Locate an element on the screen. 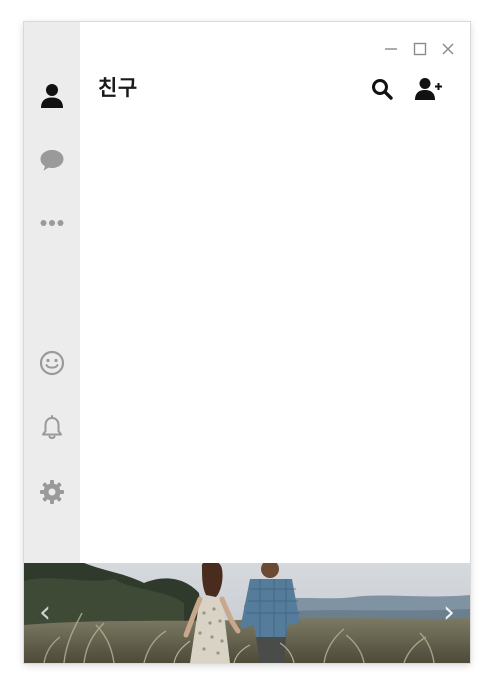 The image size is (494, 687). sidebar-item-chats is located at coordinates (52, 160).